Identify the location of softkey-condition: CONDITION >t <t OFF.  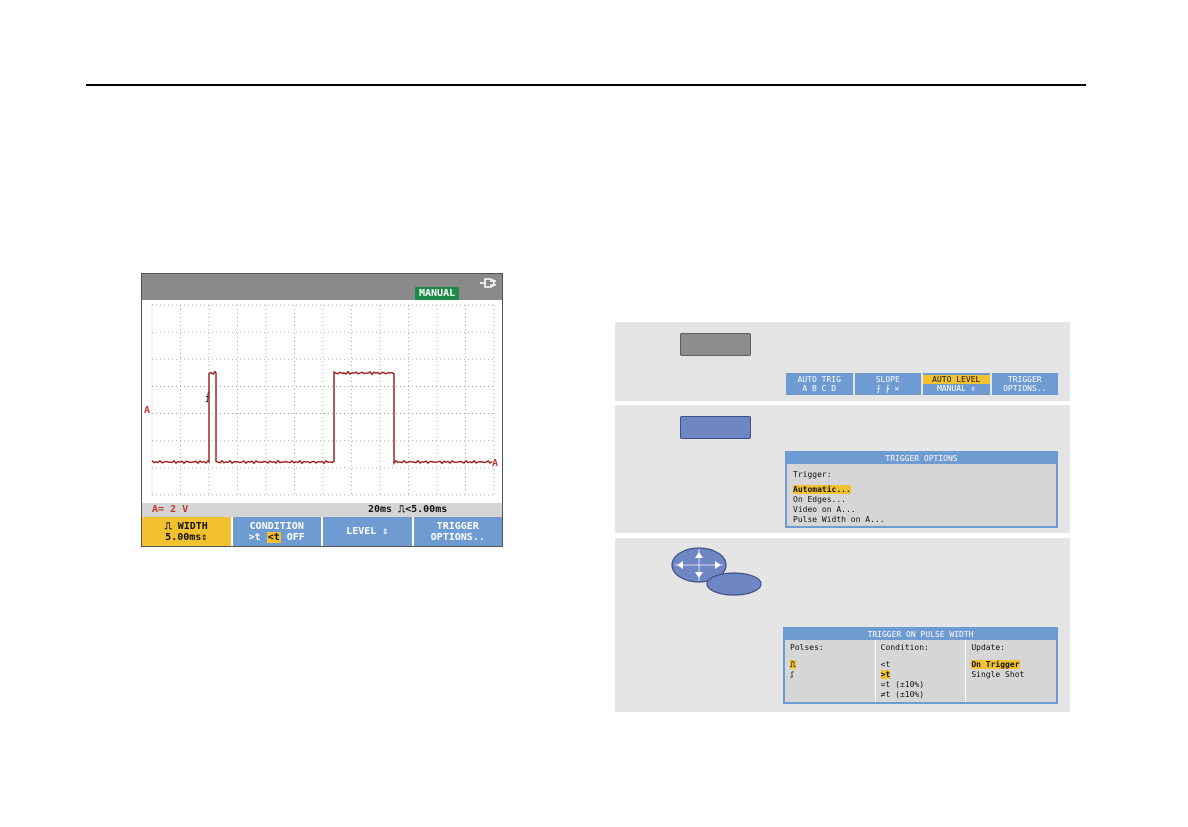
(277, 531).